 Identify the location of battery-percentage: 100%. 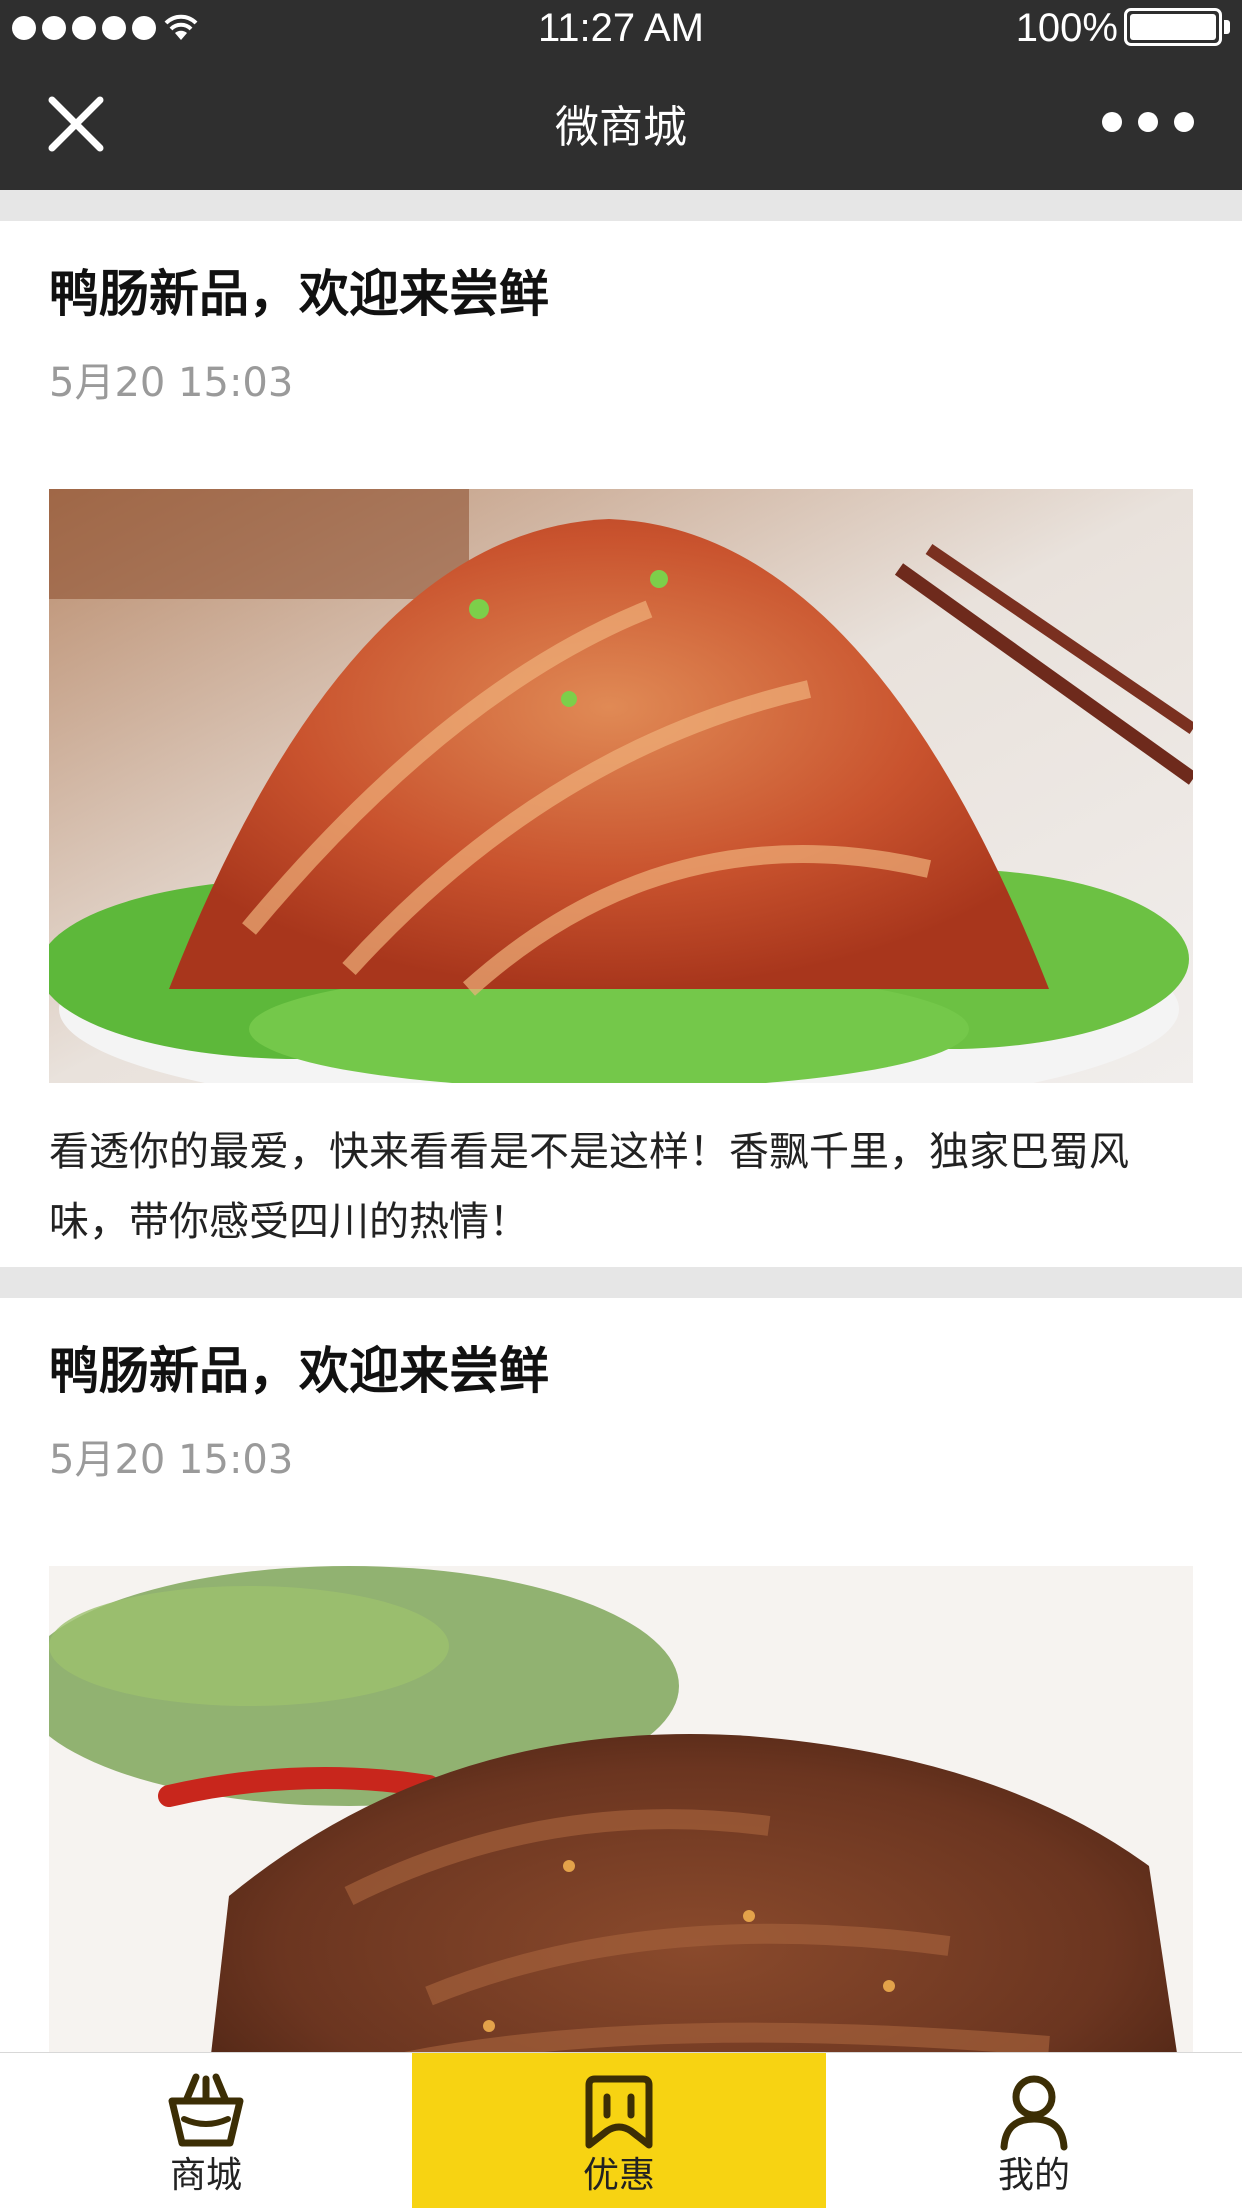
(1066, 28).